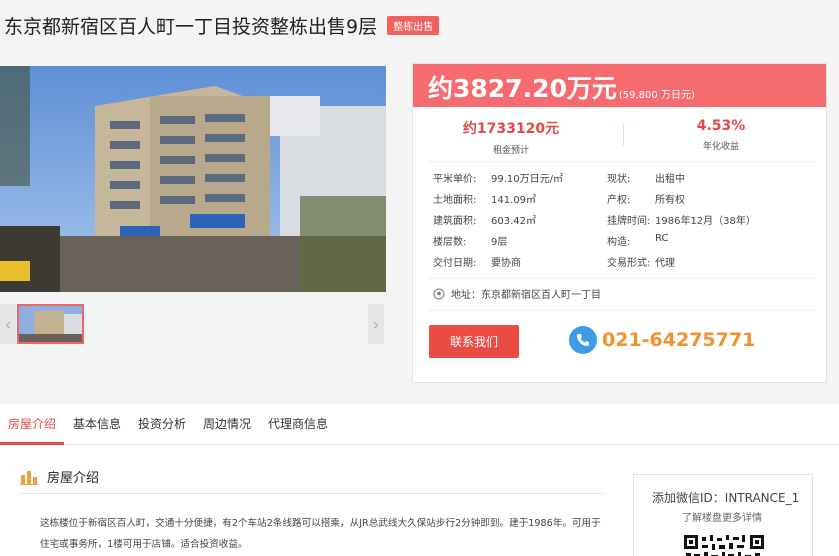 Image resolution: width=839 pixels, height=556 pixels. Describe the element at coordinates (439, 293) in the screenshot. I see `location-pin-icon` at that location.